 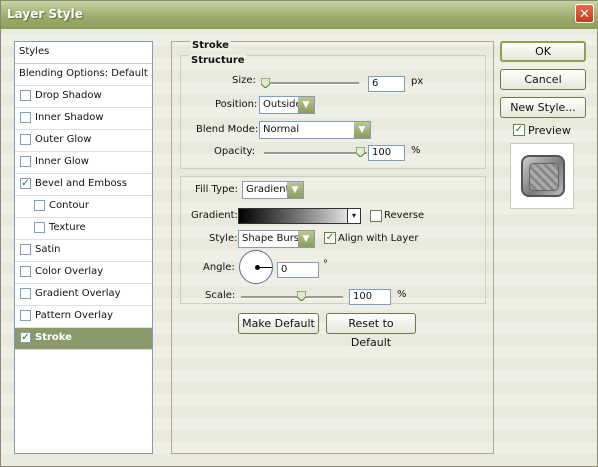 I want to click on angle-dial-center, so click(x=257, y=267).